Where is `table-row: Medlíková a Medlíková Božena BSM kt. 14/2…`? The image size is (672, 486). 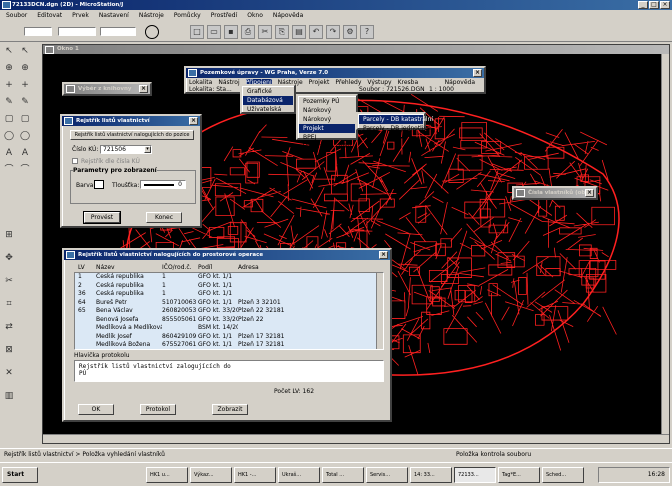 table-row: Medlíková a Medlíková Božena BSM kt. 14/2… is located at coordinates (229, 328).